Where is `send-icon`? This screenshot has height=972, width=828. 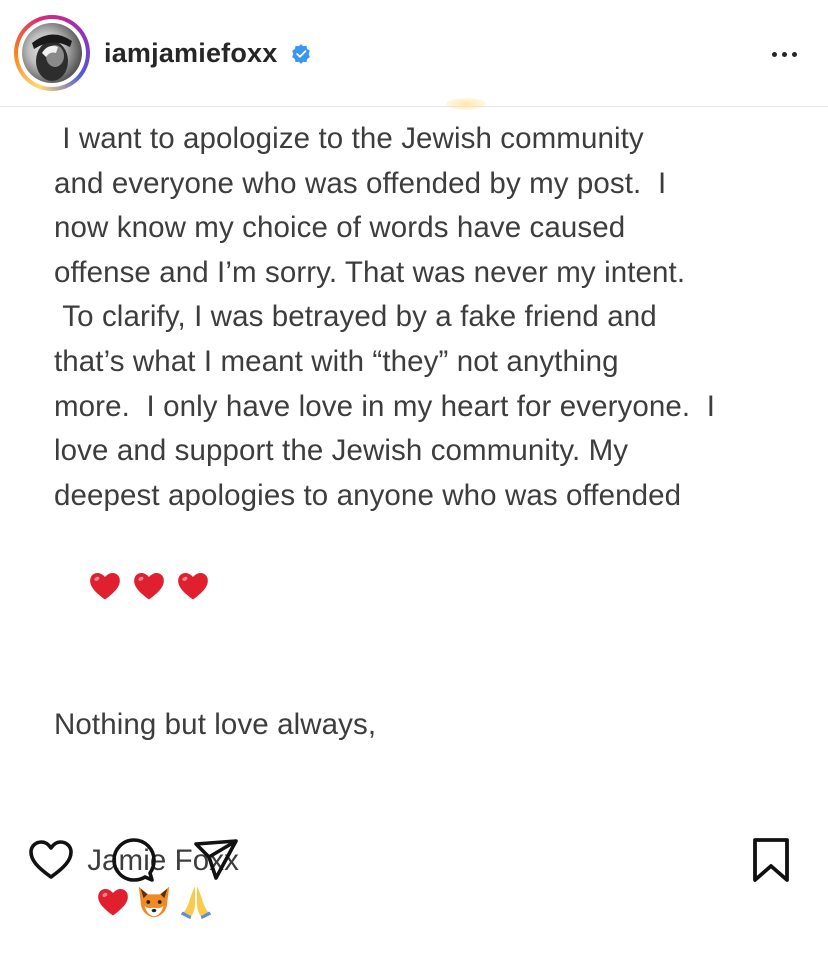 send-icon is located at coordinates (216, 859).